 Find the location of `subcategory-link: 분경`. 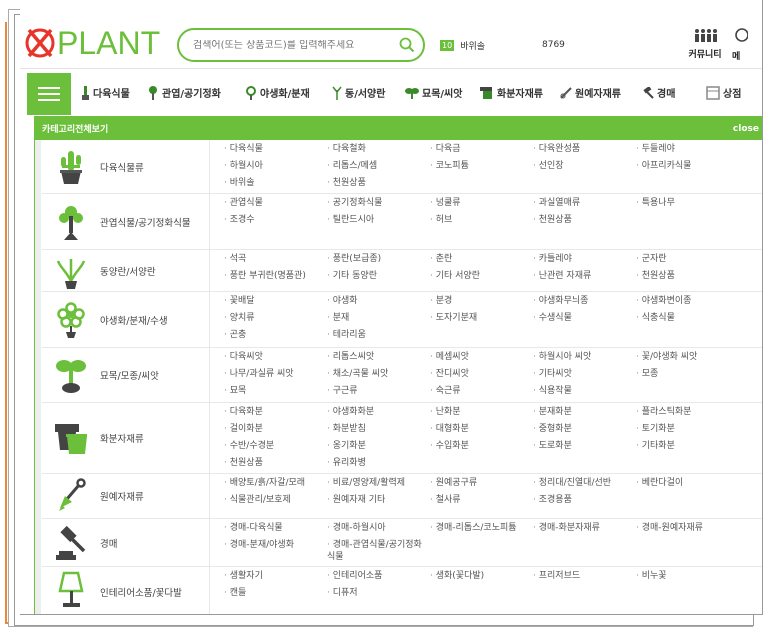

subcategory-link: 분경 is located at coordinates (481, 301).